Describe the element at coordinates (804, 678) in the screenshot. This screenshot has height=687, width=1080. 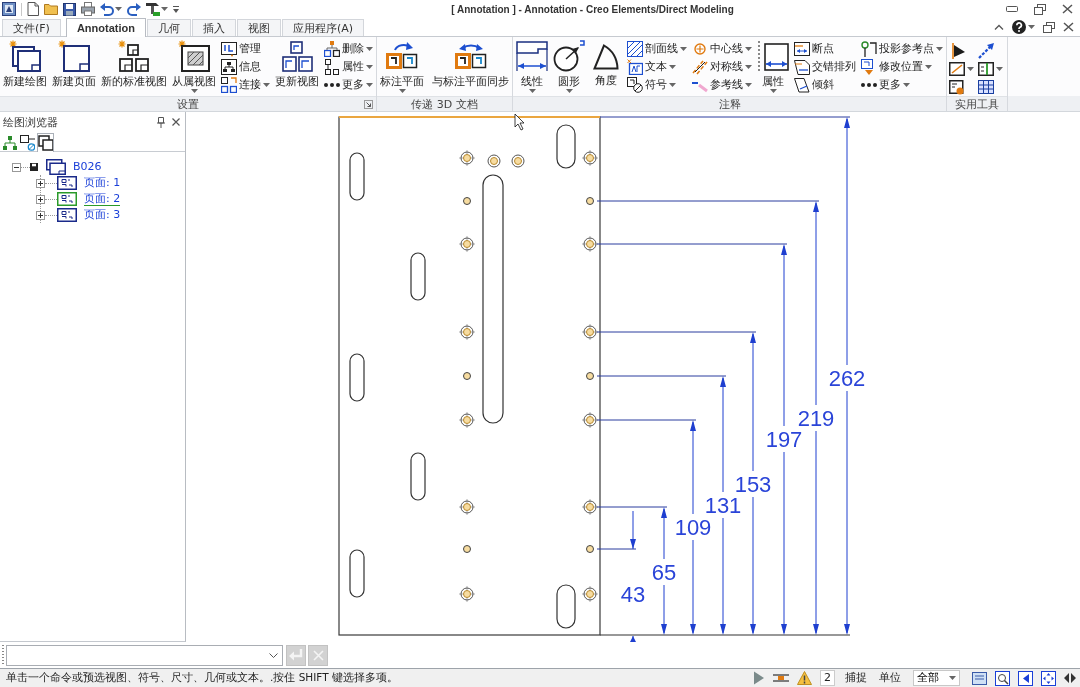
I see `warning-icon` at that location.